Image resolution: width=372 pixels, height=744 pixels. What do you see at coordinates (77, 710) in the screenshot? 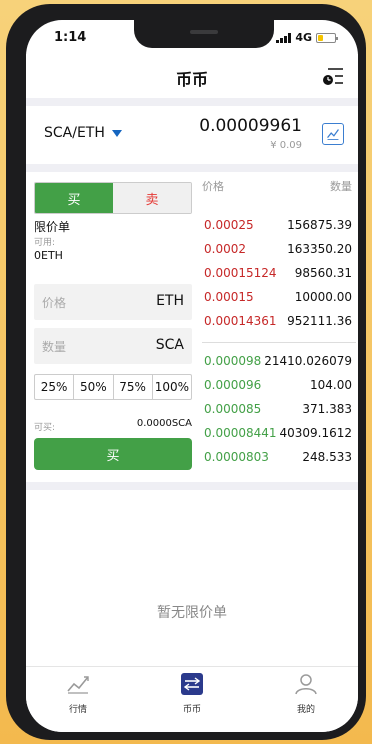
I see `tab-label: 行情` at bounding box center [77, 710].